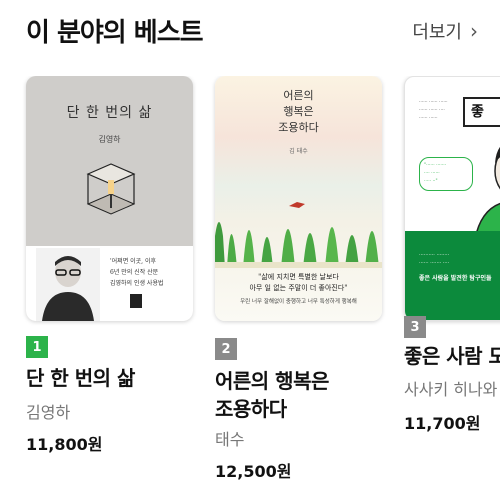 The image size is (500, 493). Describe the element at coordinates (434, 259) in the screenshot. I see `cover-band-text: ·········· ········ ······ ······· ····` at that location.